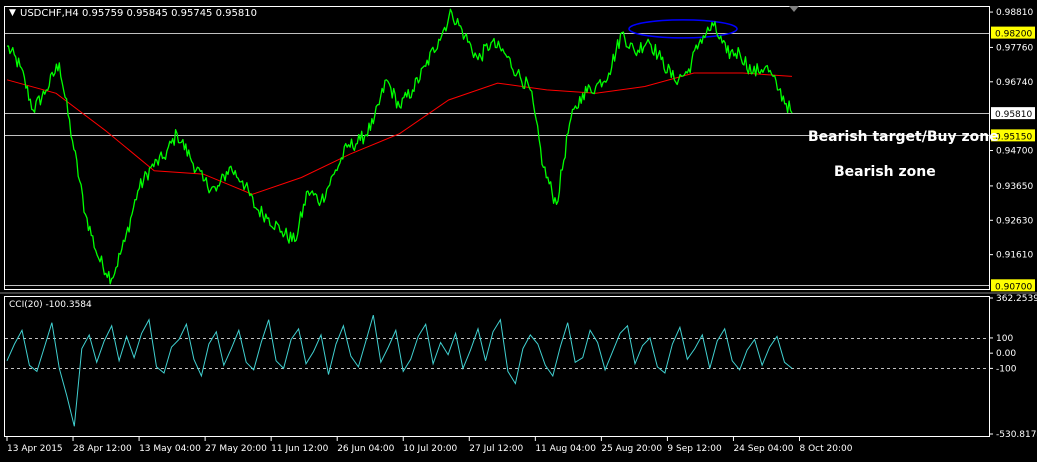 The width and height of the screenshot is (1037, 462). What do you see at coordinates (1014, 187) in the screenshot?
I see `price-tick-label: 0.93650` at bounding box center [1014, 187].